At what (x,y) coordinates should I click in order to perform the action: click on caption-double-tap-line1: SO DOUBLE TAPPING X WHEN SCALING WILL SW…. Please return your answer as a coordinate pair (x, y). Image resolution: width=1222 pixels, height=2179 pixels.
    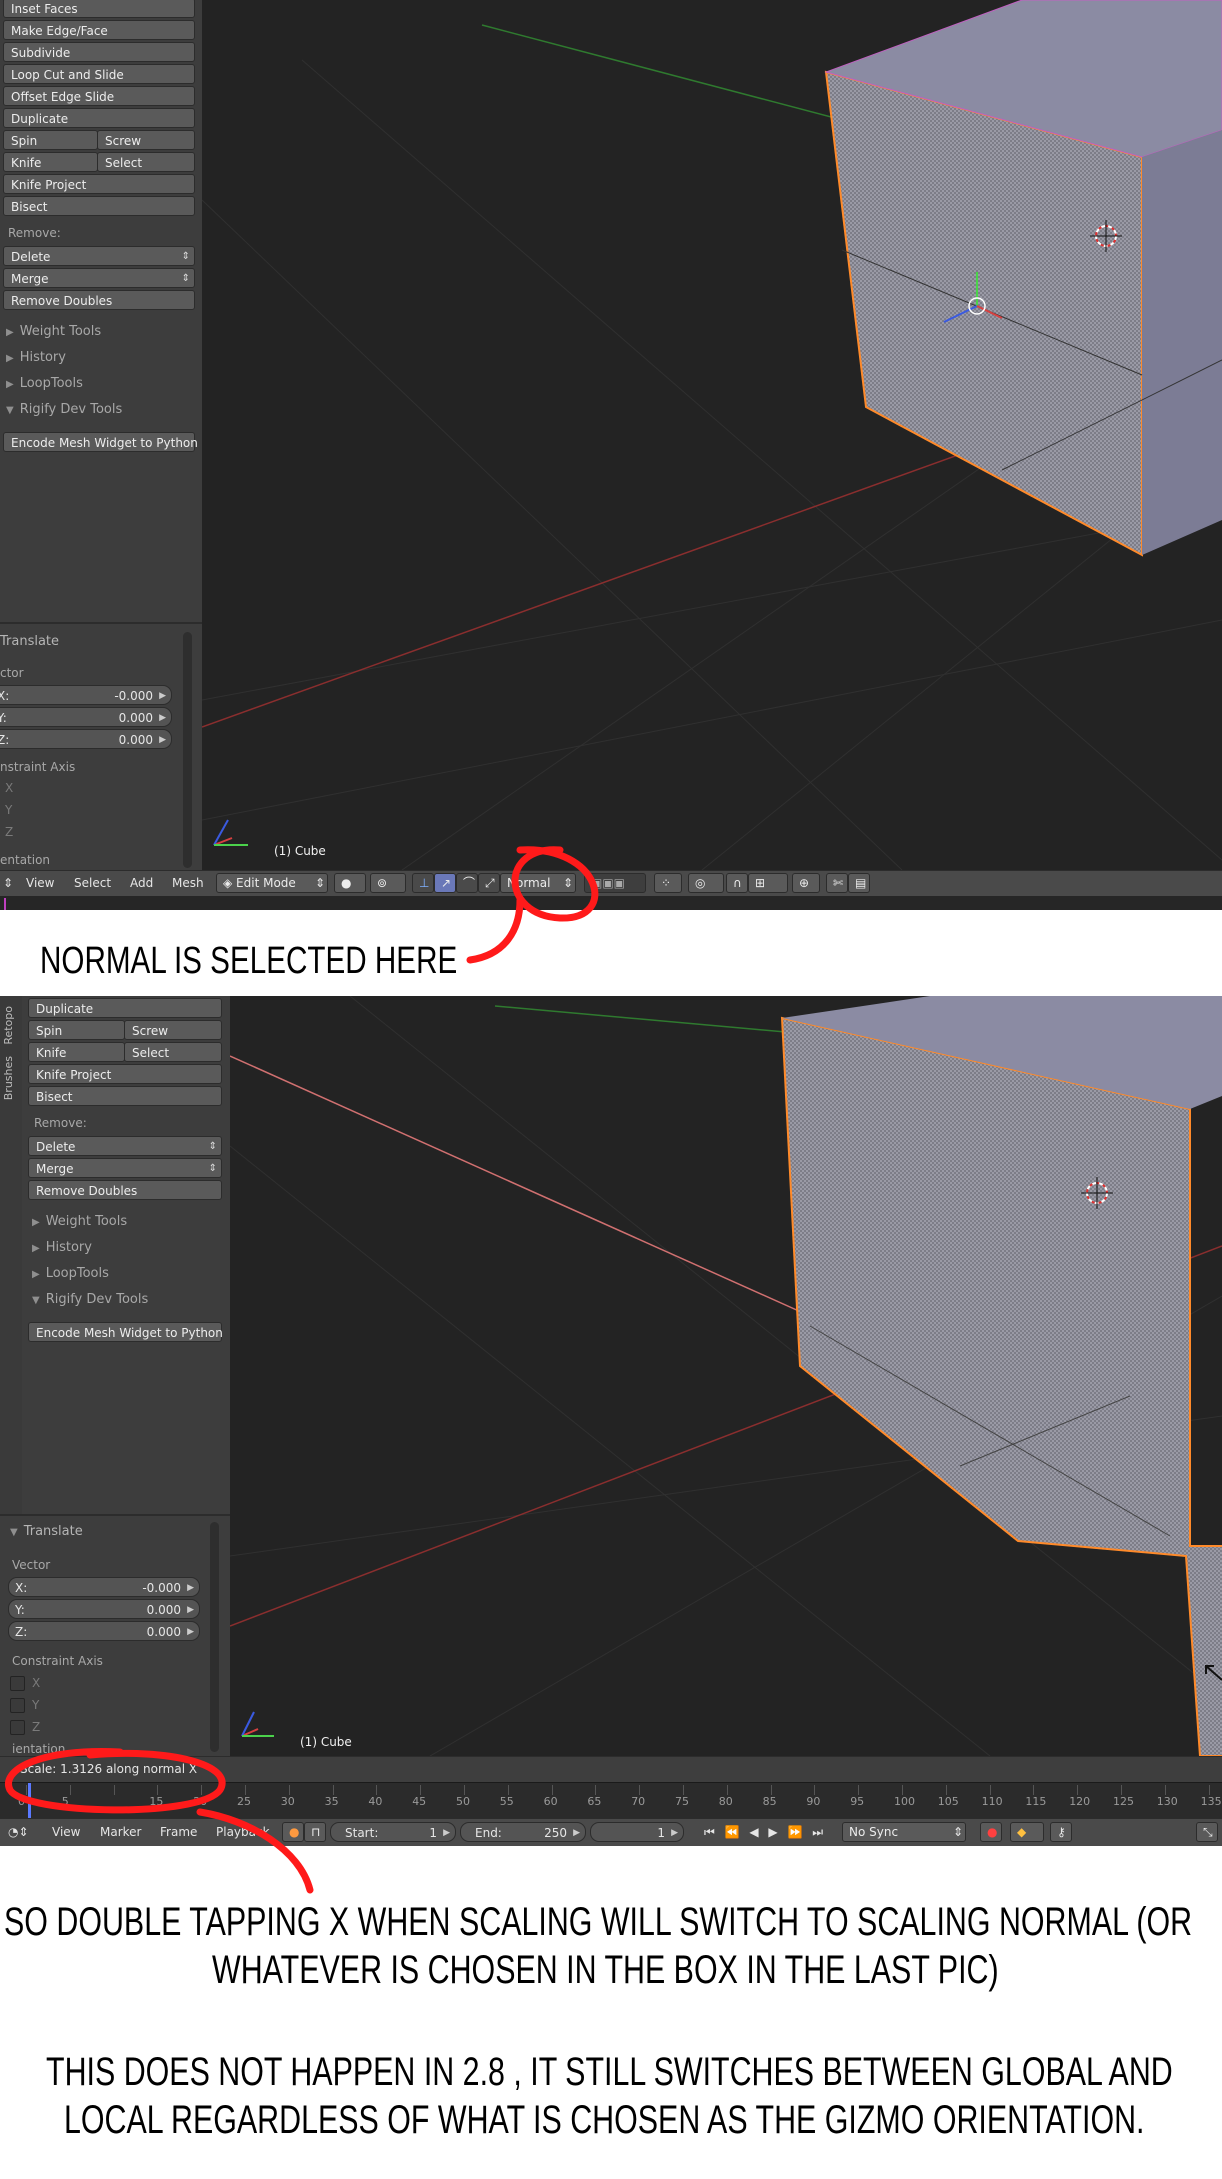
    Looking at the image, I should click on (598, 1922).